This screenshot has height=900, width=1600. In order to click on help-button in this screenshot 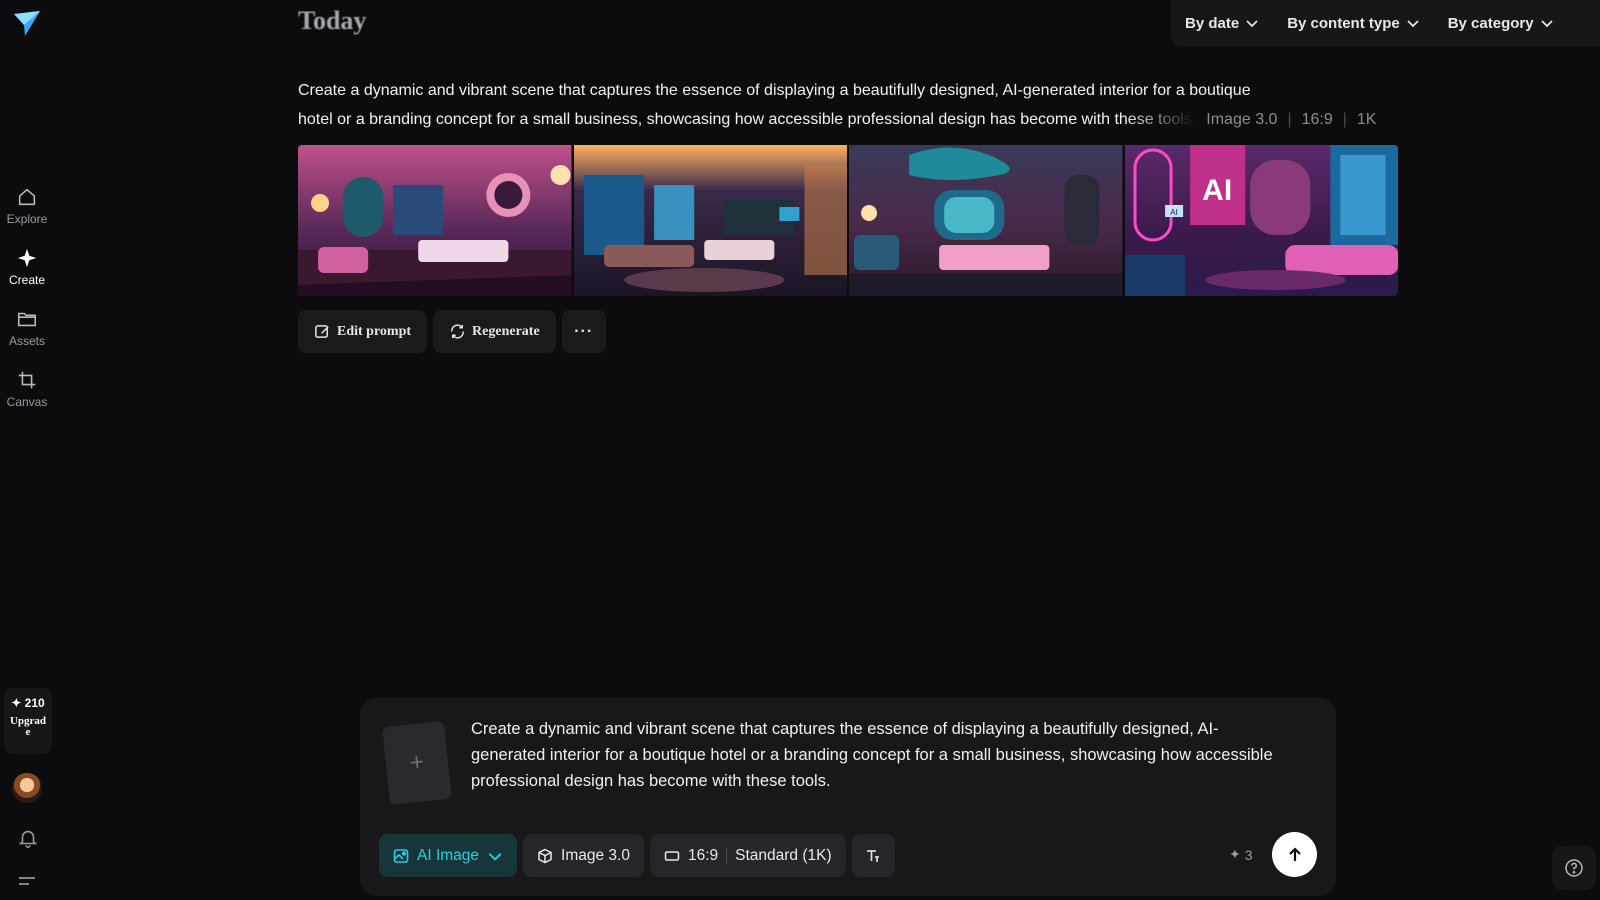, I will do `click(1574, 868)`.